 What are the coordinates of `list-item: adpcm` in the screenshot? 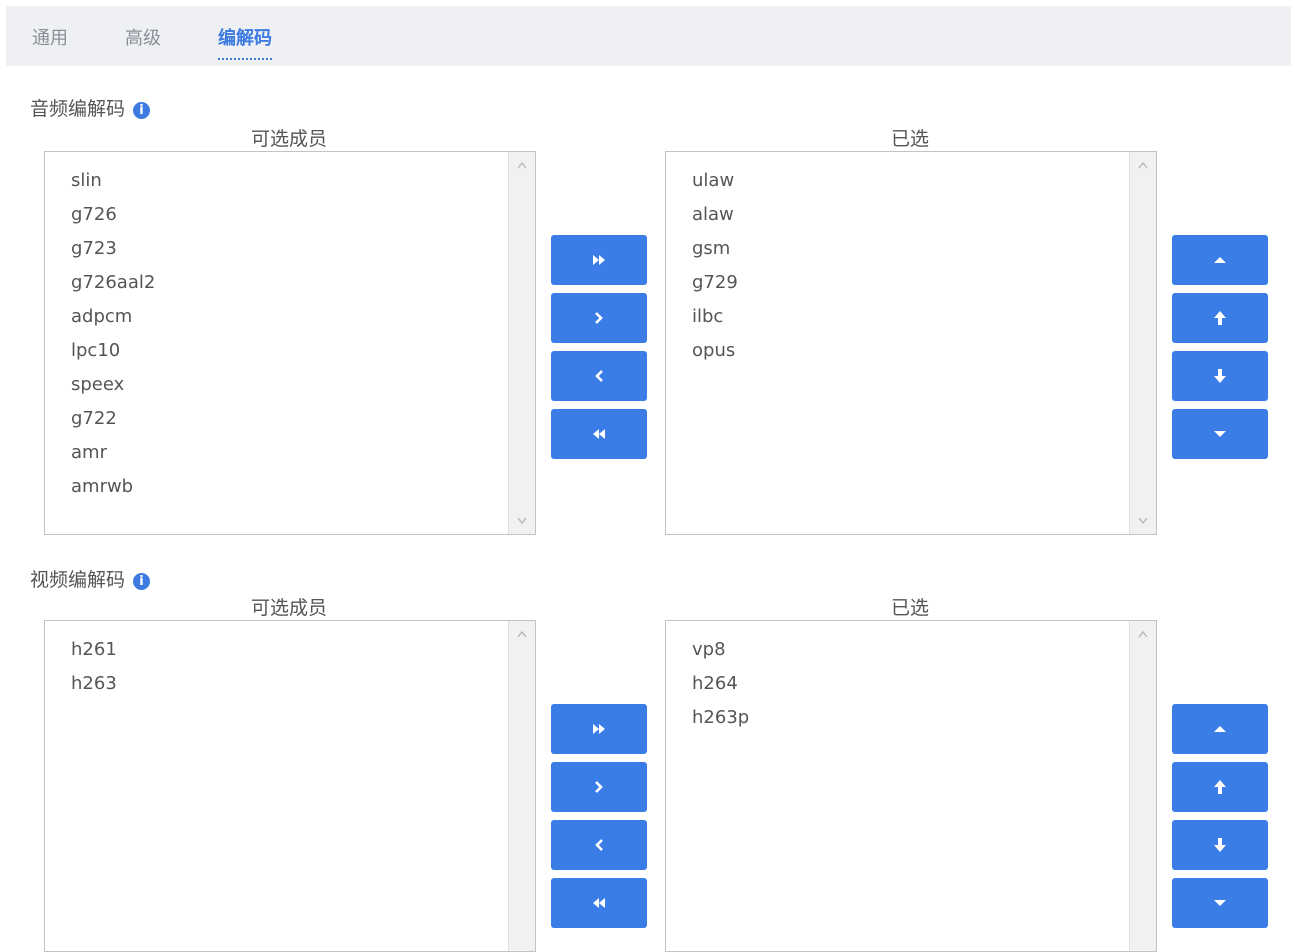 It's located at (113, 319).